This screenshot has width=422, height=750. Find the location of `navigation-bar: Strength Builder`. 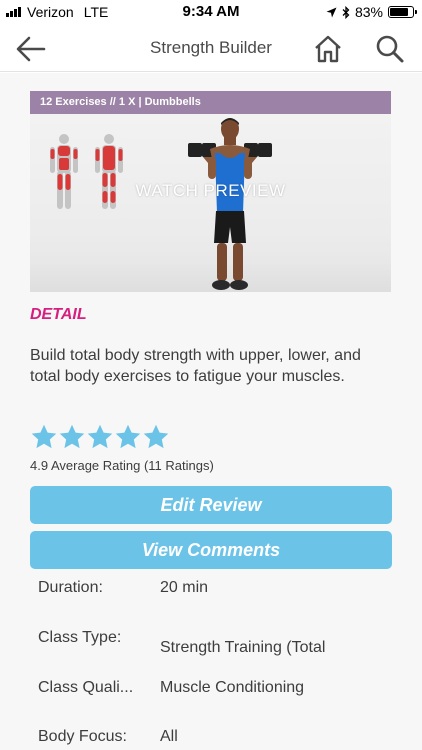

navigation-bar: Strength Builder is located at coordinates (211, 48).